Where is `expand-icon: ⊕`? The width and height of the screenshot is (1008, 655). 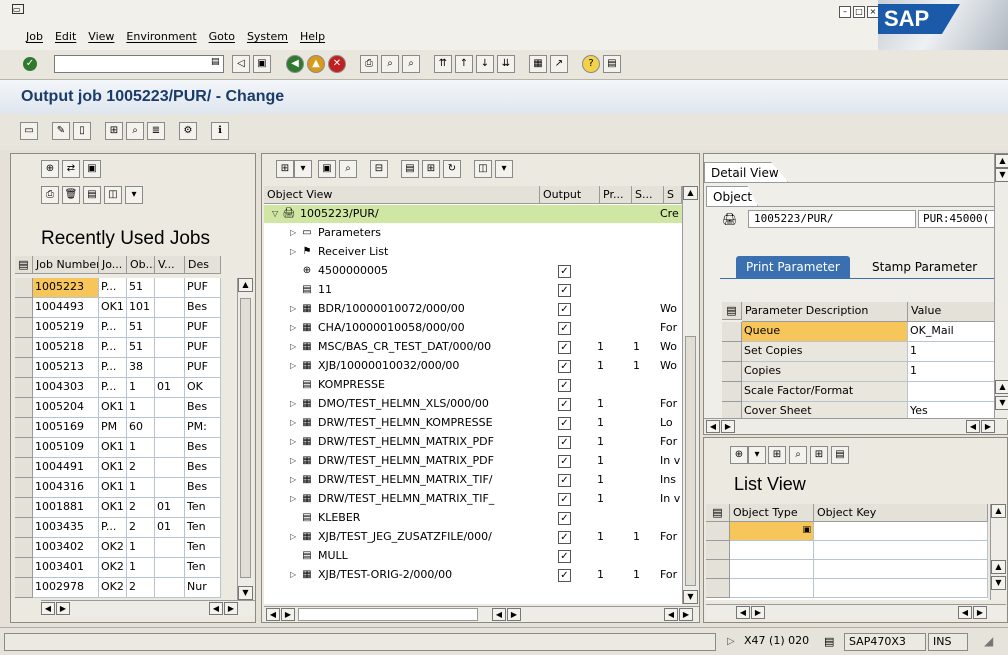 expand-icon: ⊕ is located at coordinates (50, 169).